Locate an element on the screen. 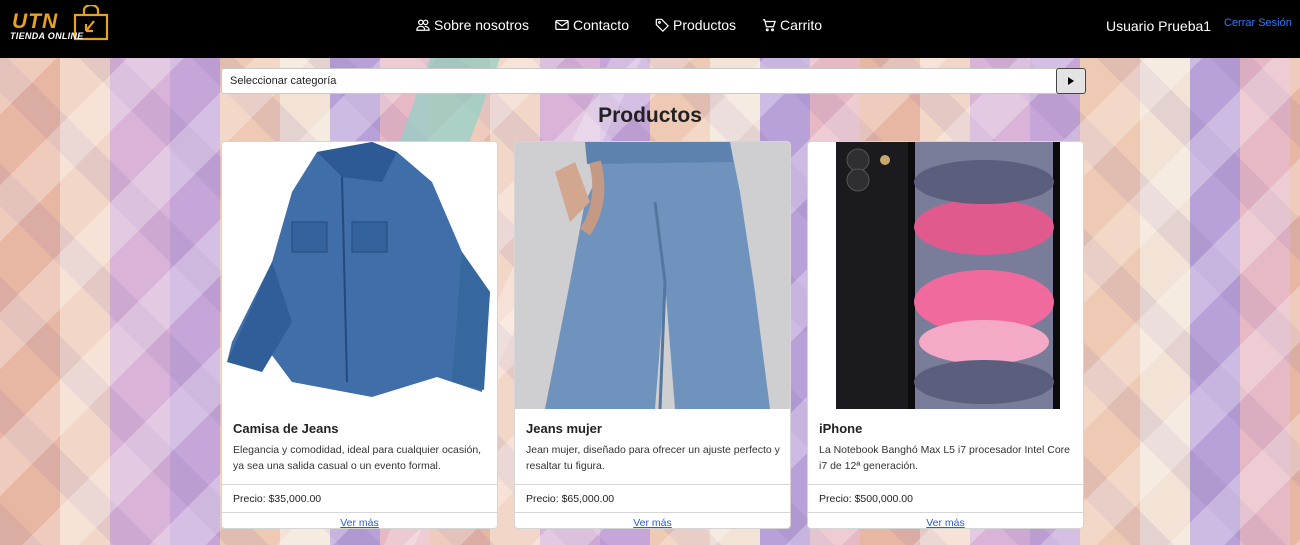  nav-item-carrito: Carrito is located at coordinates (792, 25).